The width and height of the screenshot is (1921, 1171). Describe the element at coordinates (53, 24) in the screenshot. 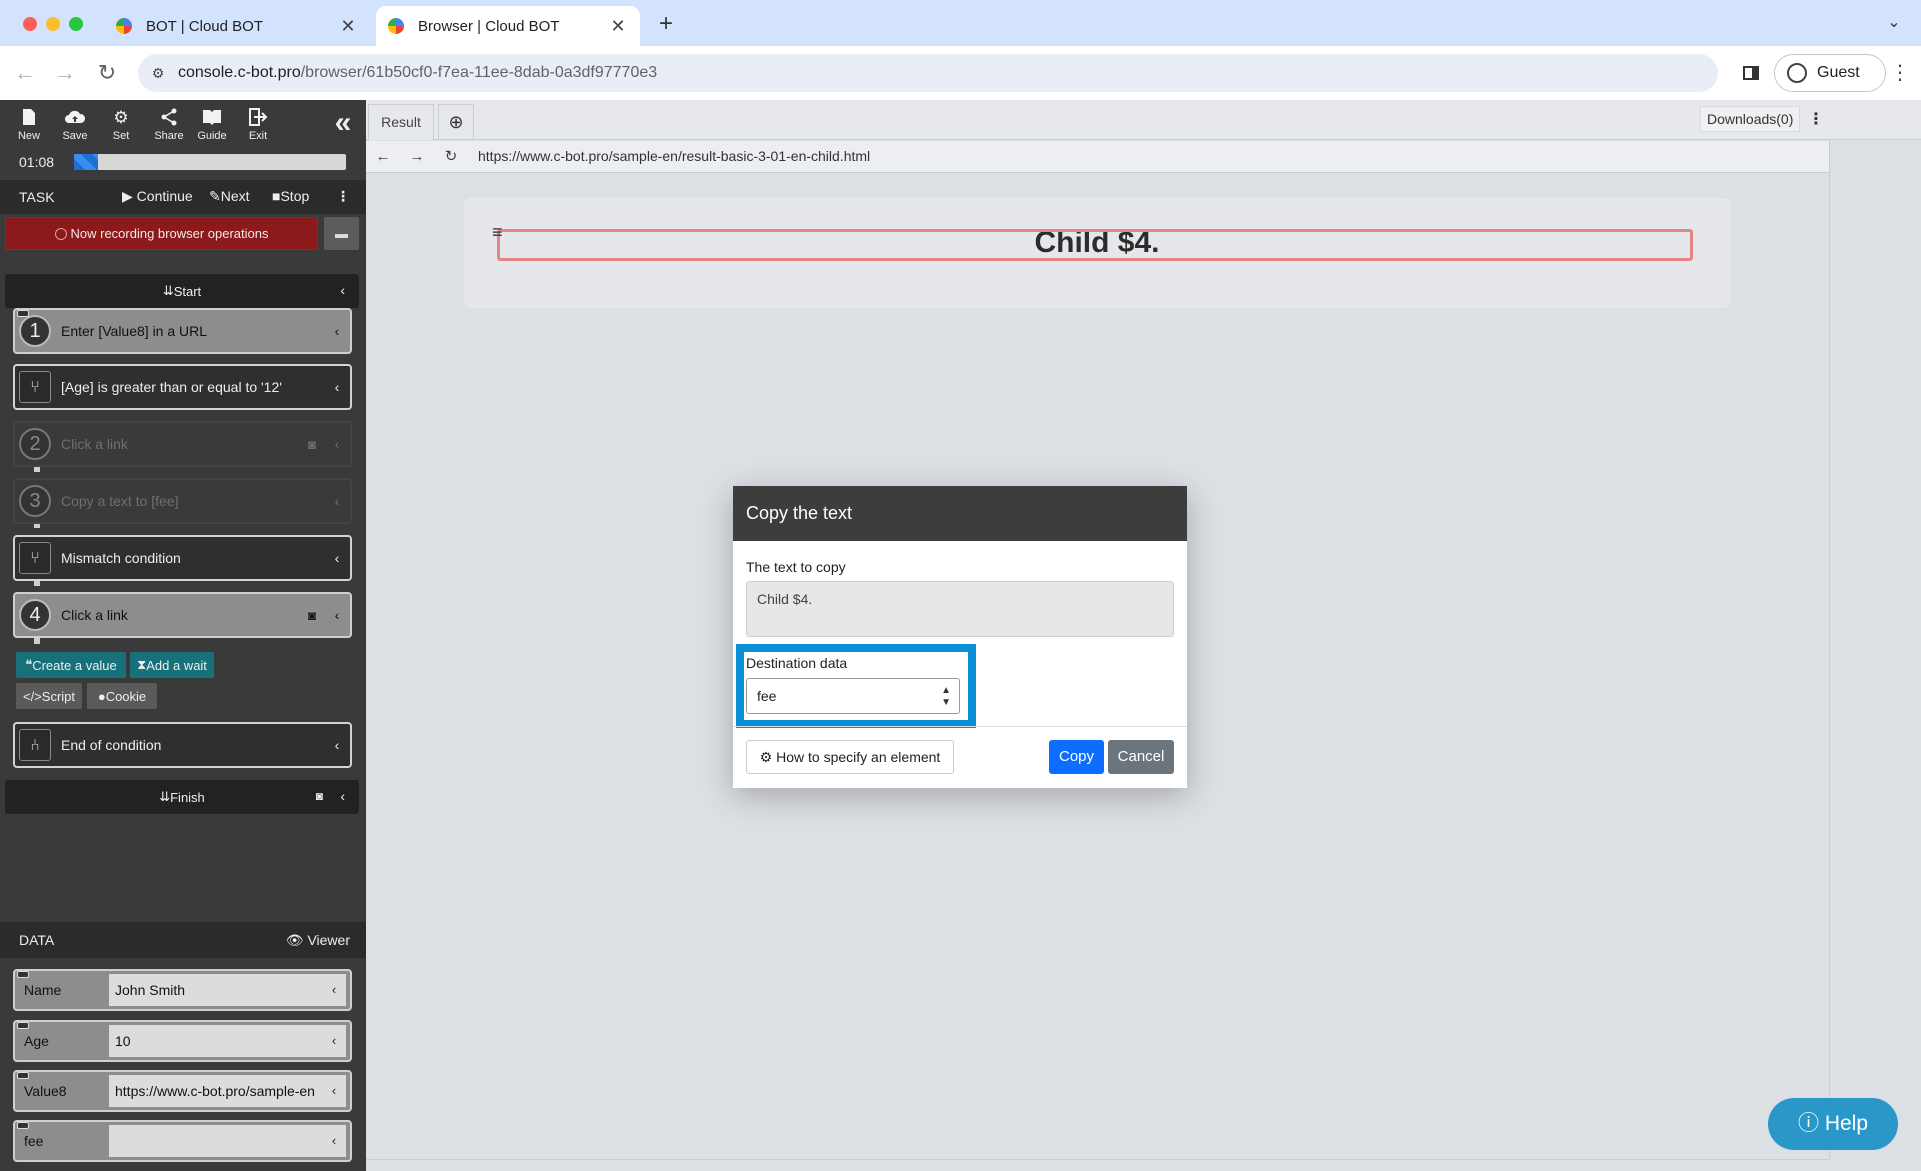

I see `window-minimize-button` at that location.